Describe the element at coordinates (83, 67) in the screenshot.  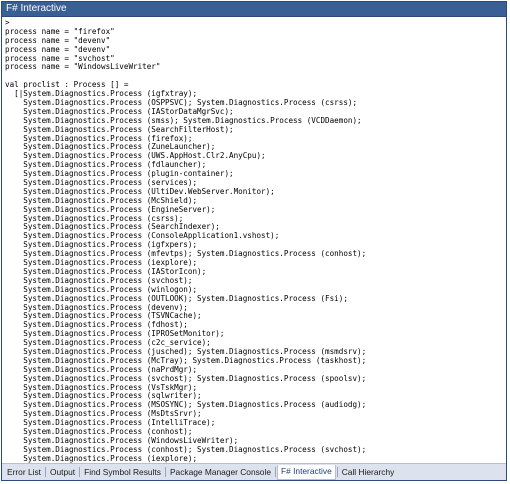
I see `output-line: process name = "WindowsLiveWriter"` at that location.